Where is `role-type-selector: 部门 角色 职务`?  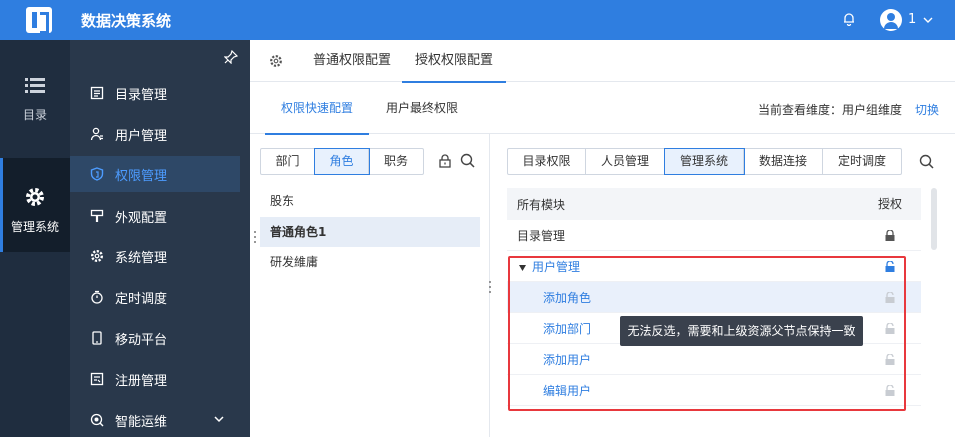
role-type-selector: 部门 角色 职务 is located at coordinates (342, 161).